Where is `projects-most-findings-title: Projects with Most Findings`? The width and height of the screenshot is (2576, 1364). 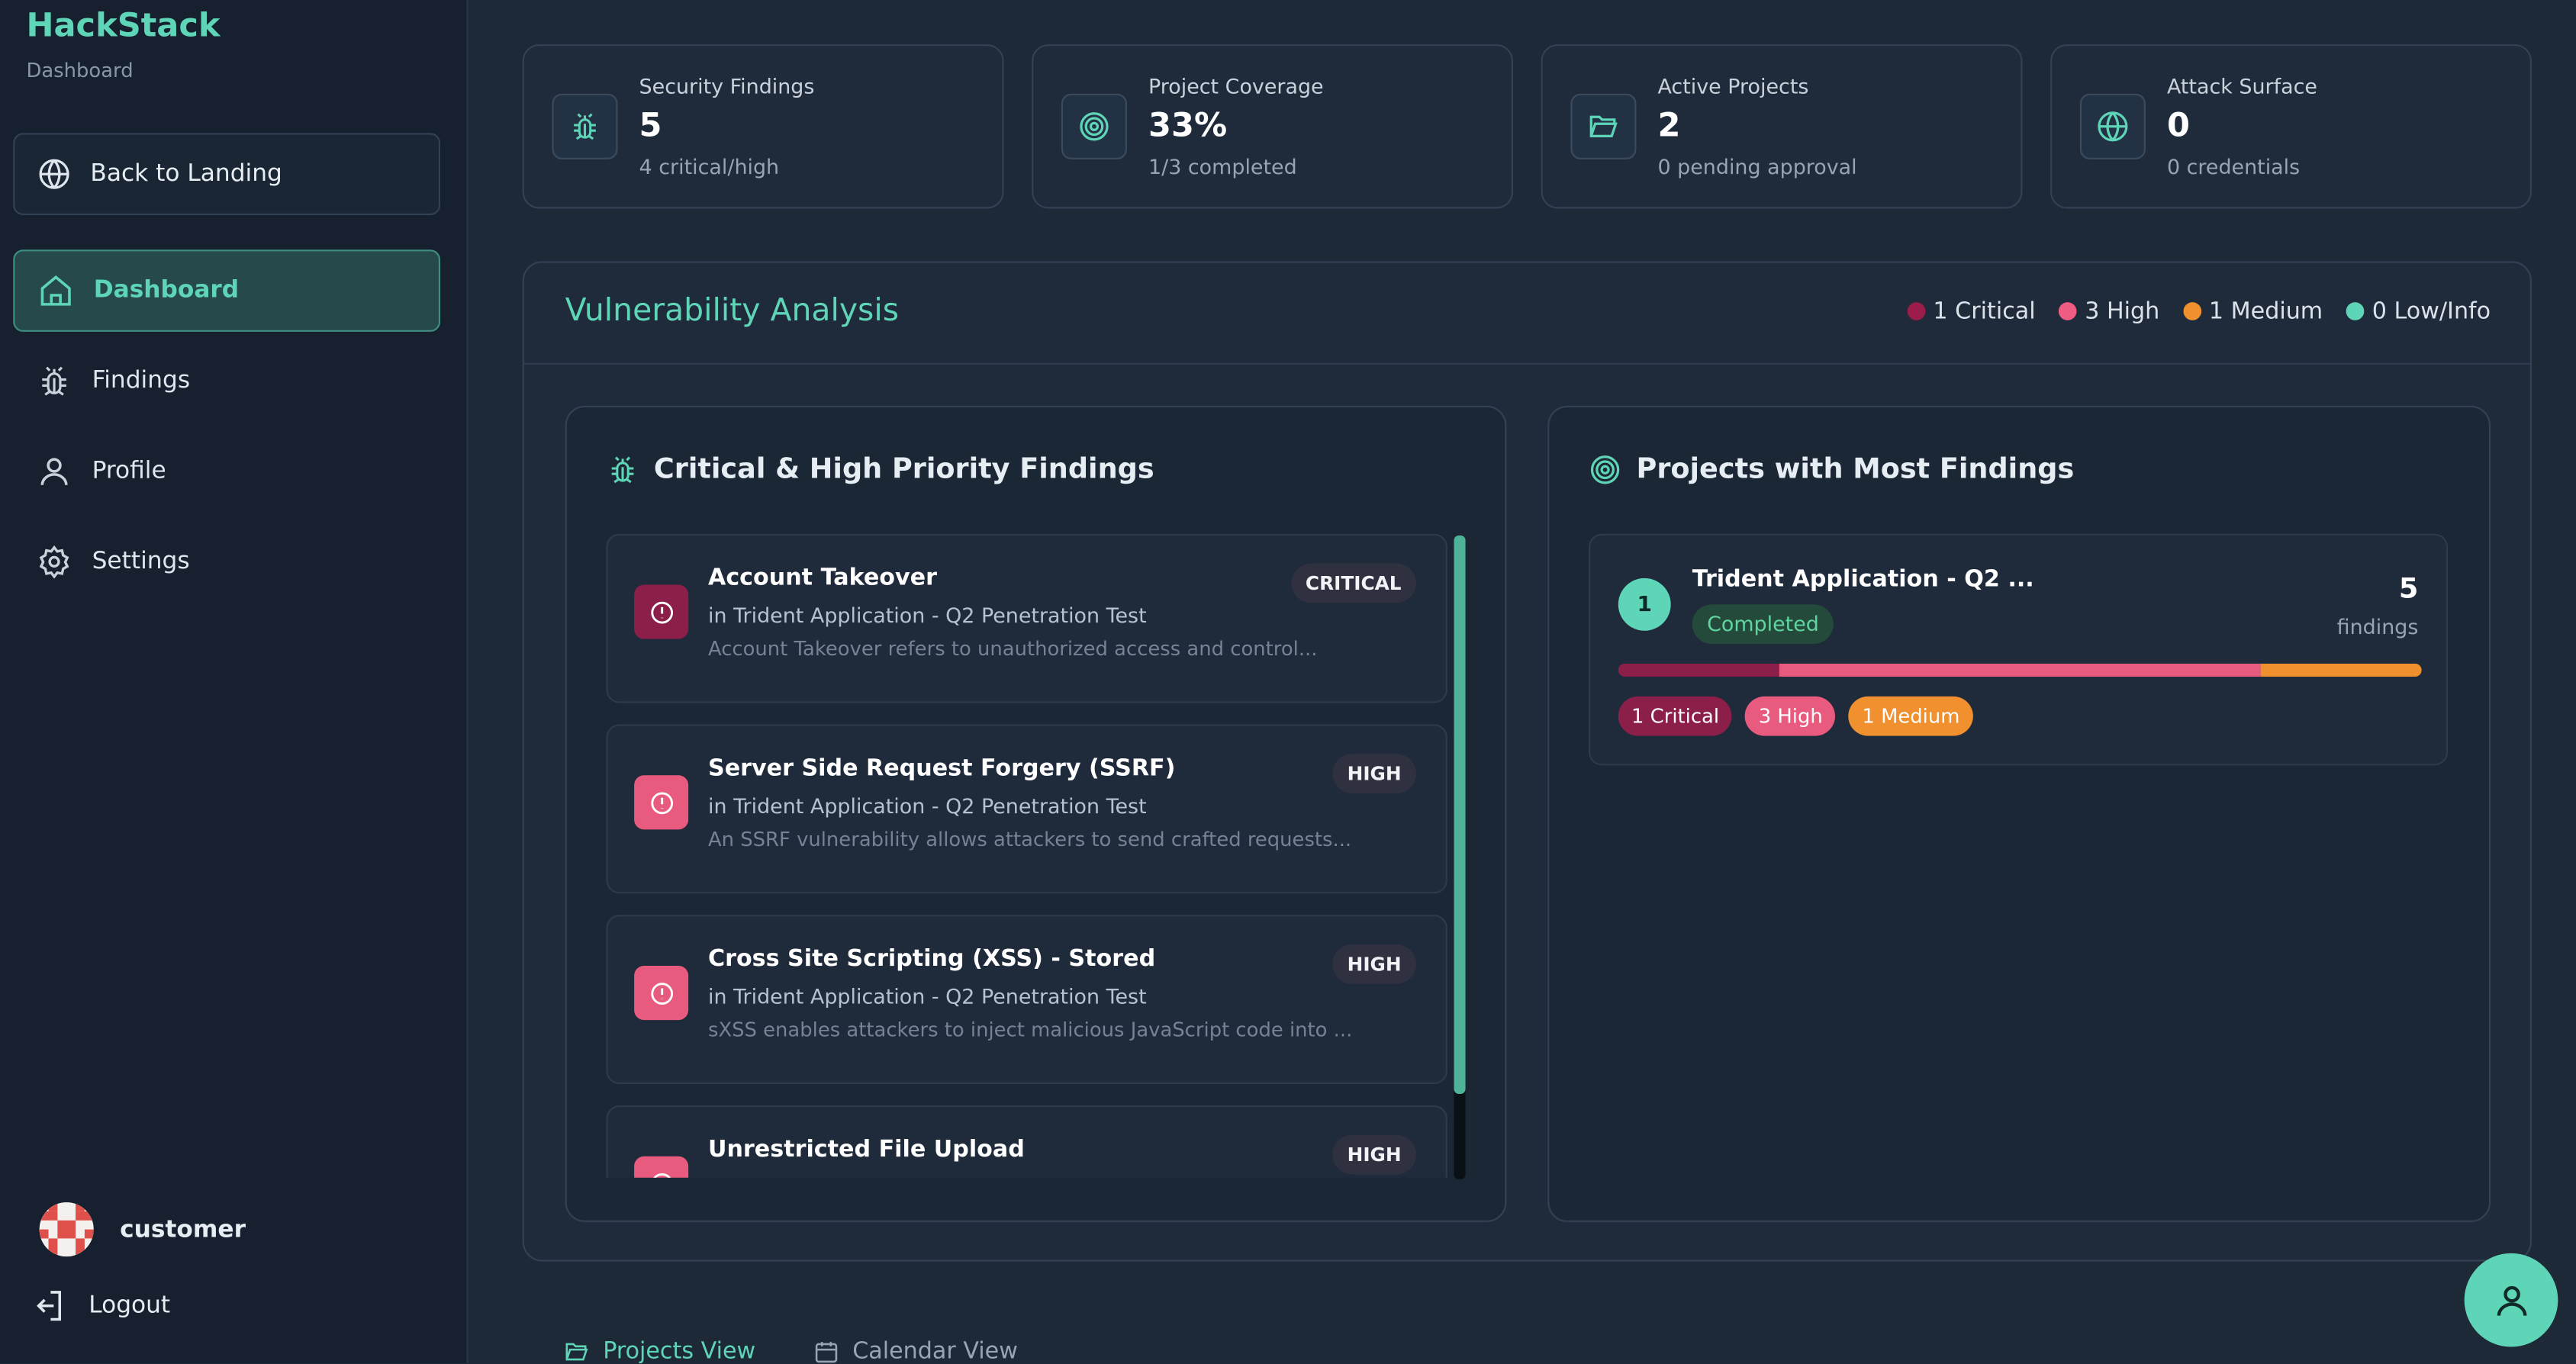 projects-most-findings-title: Projects with Most Findings is located at coordinates (1831, 469).